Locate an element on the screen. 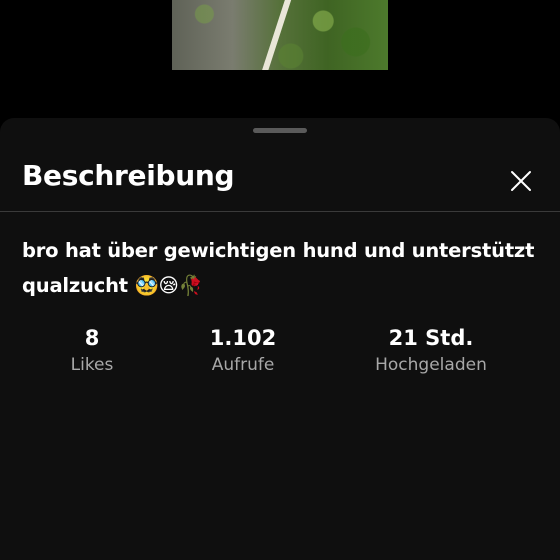 The width and height of the screenshot is (560, 560). video-player-thumbnail is located at coordinates (280, 35).